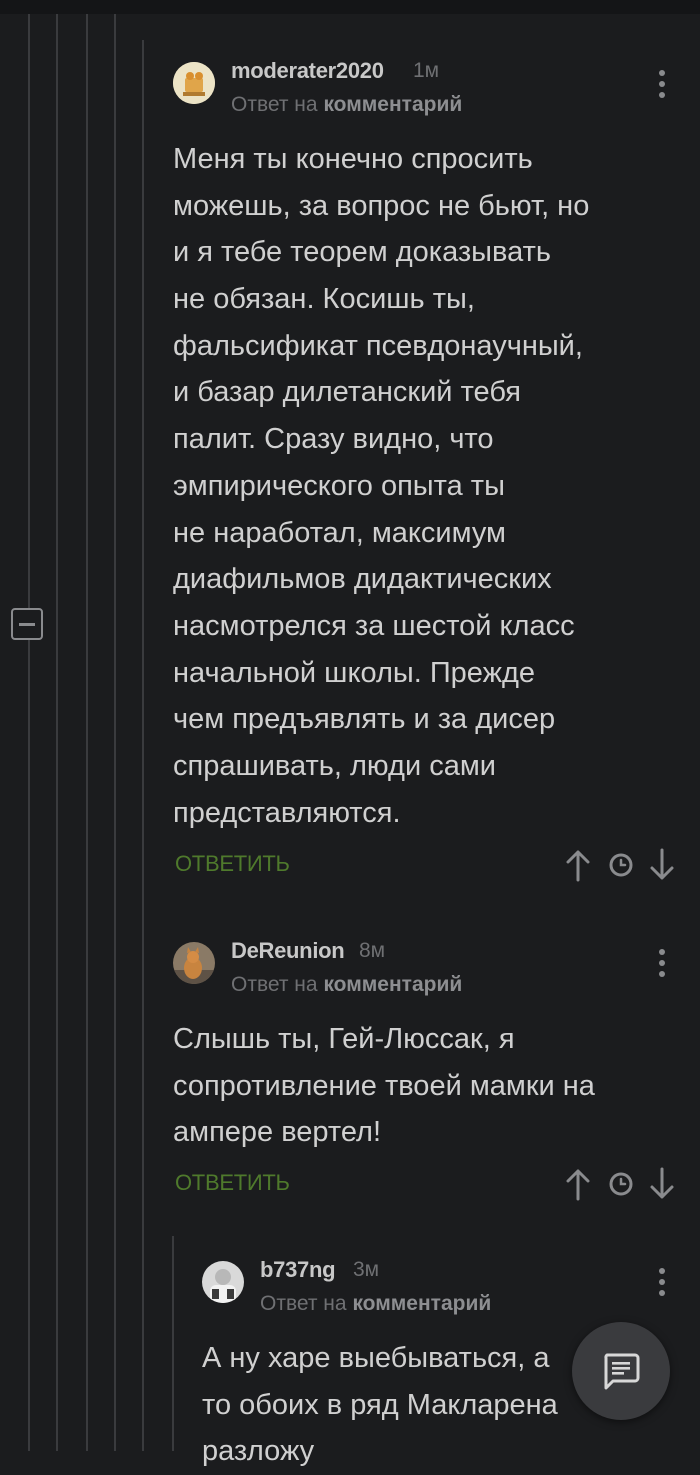 The image size is (700, 1475). What do you see at coordinates (362, 252) in the screenshot?
I see `comment-text-line: и я тебе теорем доказывать` at bounding box center [362, 252].